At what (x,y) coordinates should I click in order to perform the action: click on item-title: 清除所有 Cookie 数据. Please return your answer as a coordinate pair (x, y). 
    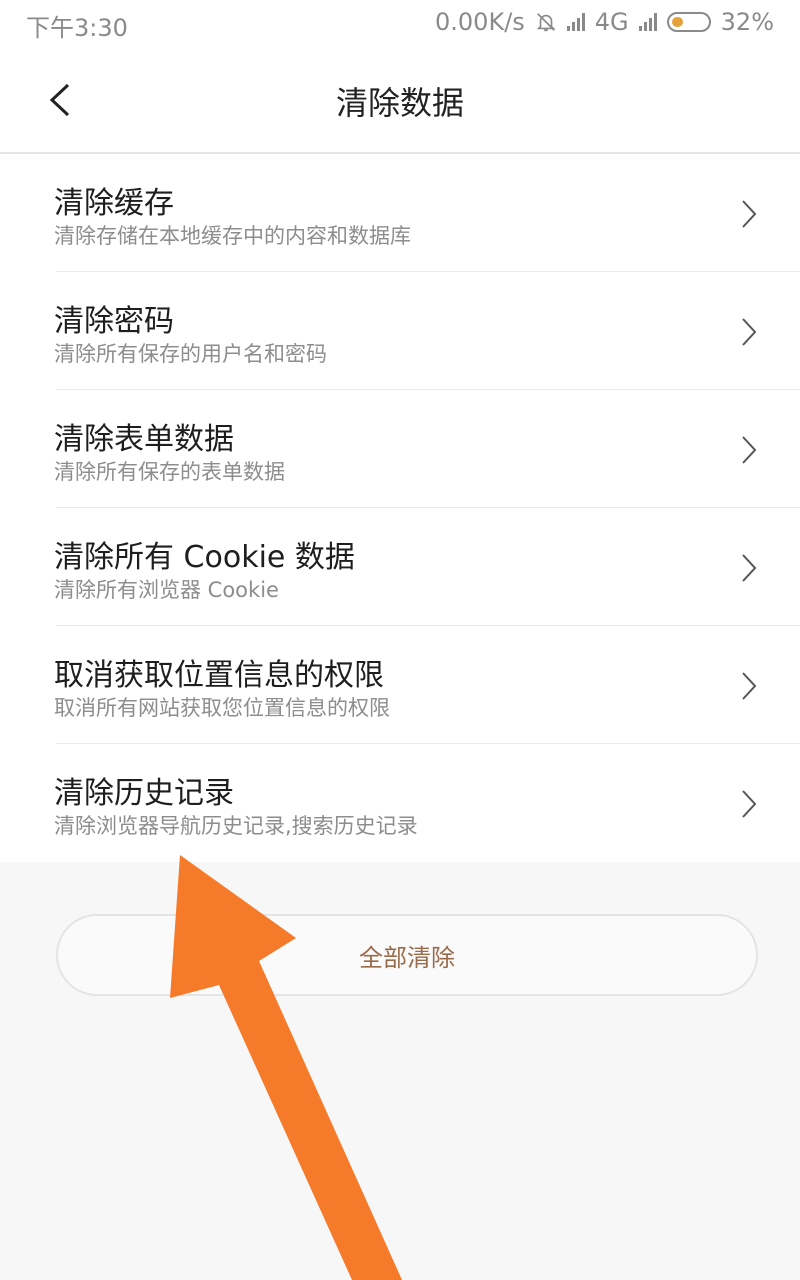
    Looking at the image, I should click on (204, 557).